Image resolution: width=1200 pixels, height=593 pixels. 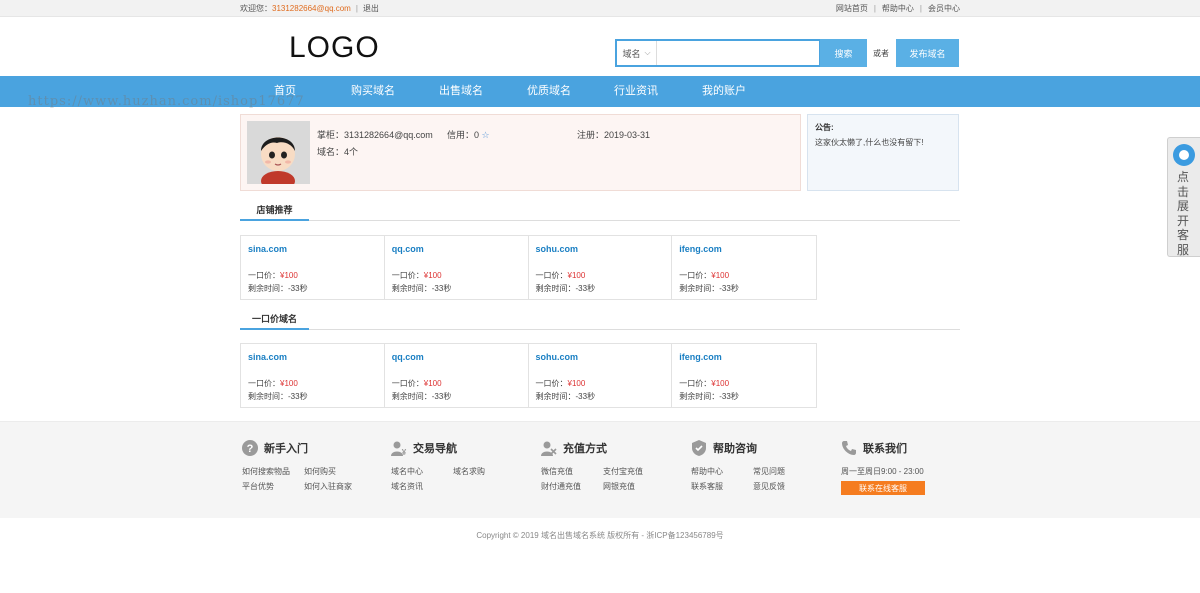 What do you see at coordinates (1183, 197) in the screenshot?
I see `customer-service-tab: 点击展开客服` at bounding box center [1183, 197].